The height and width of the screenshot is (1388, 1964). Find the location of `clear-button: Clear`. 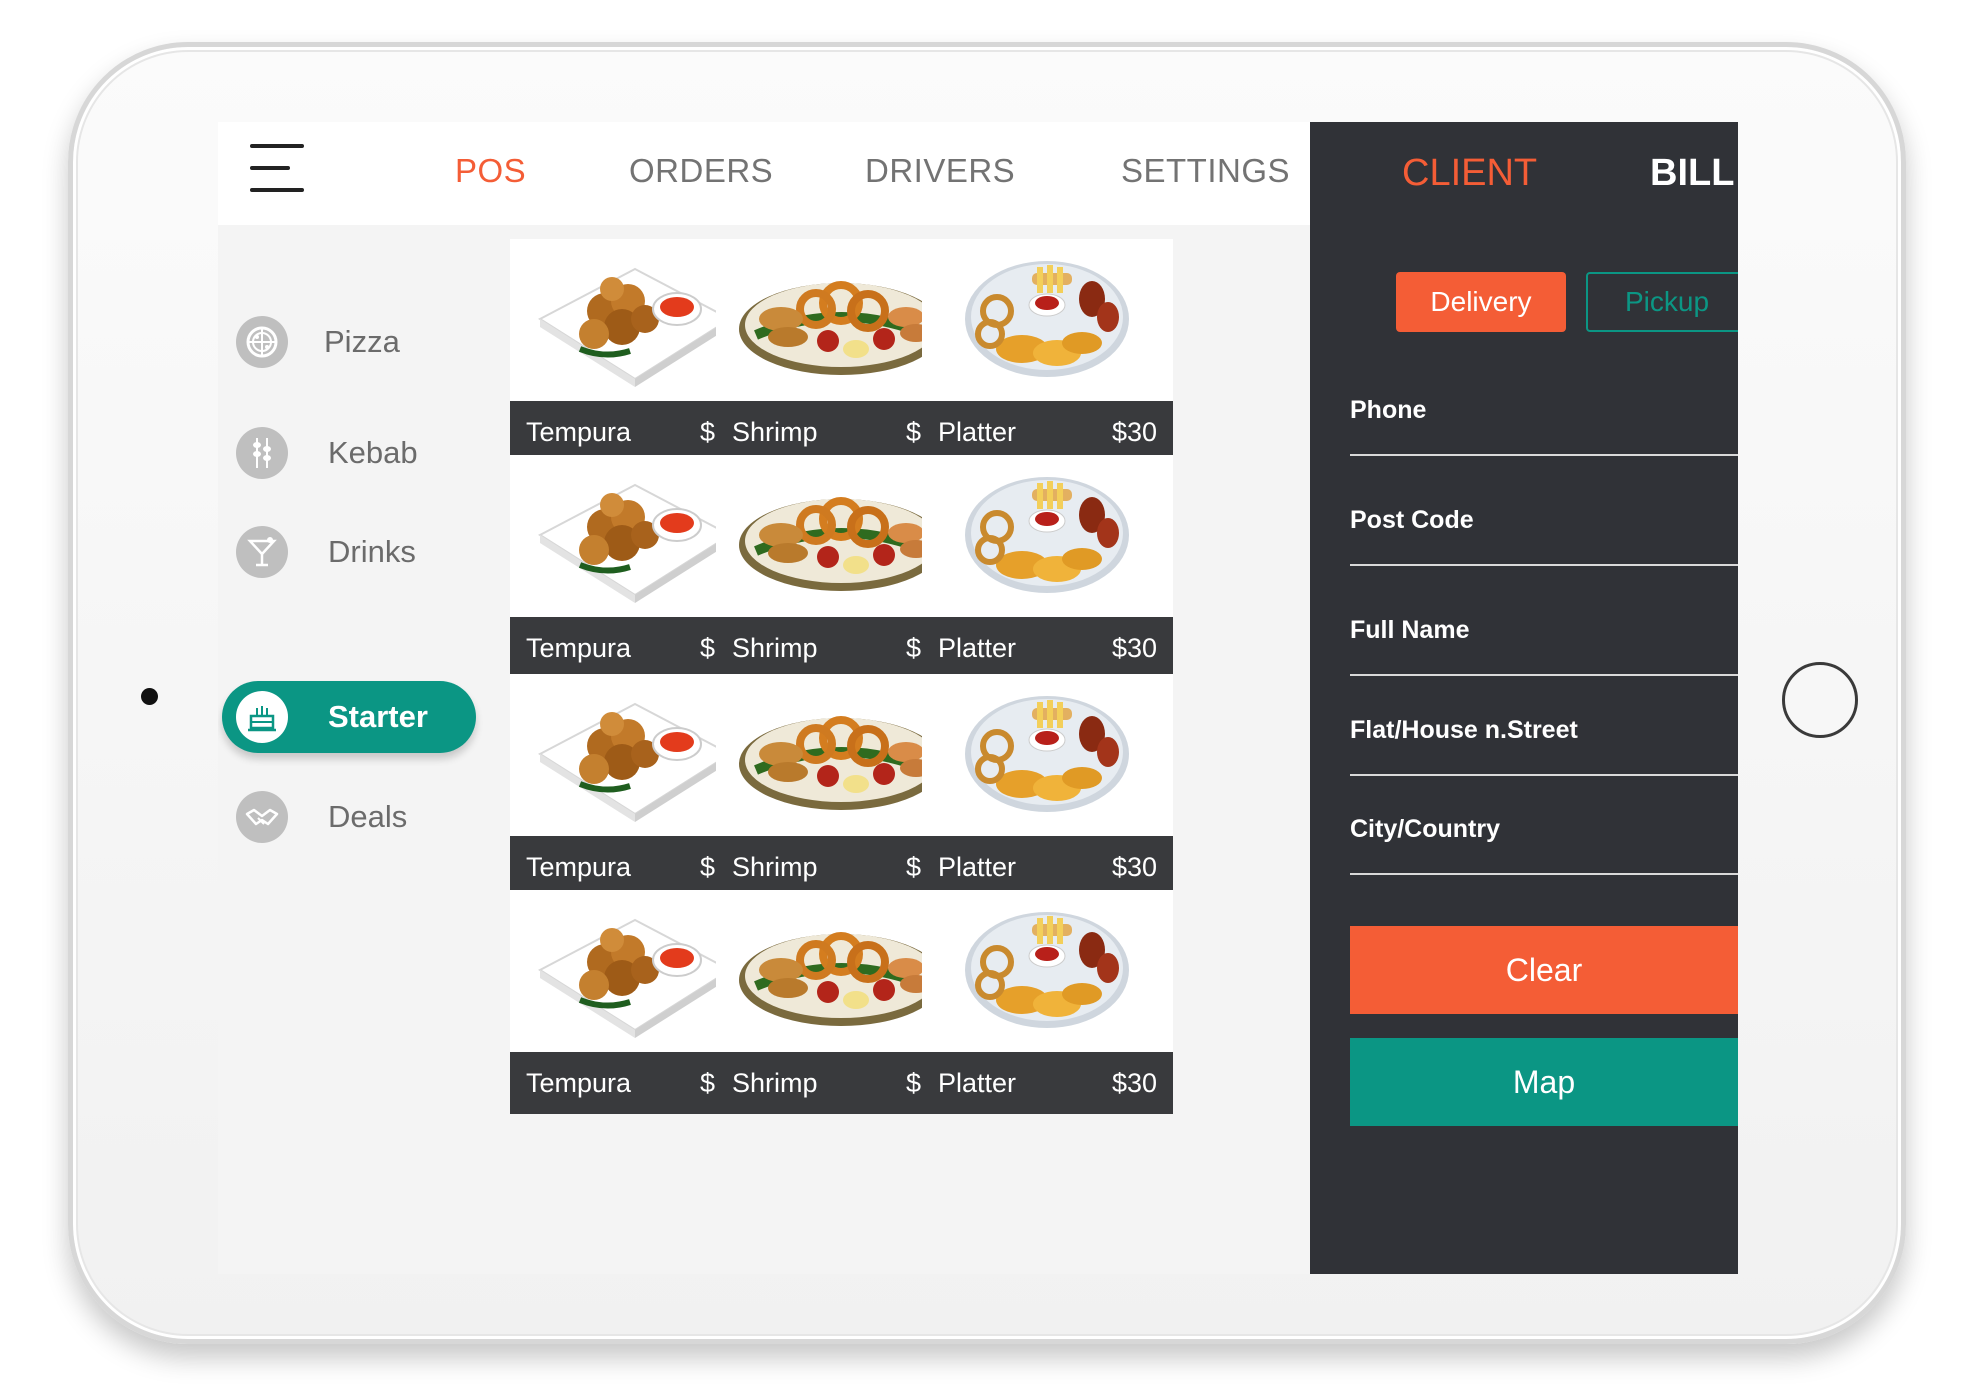

clear-button: Clear is located at coordinates (1544, 970).